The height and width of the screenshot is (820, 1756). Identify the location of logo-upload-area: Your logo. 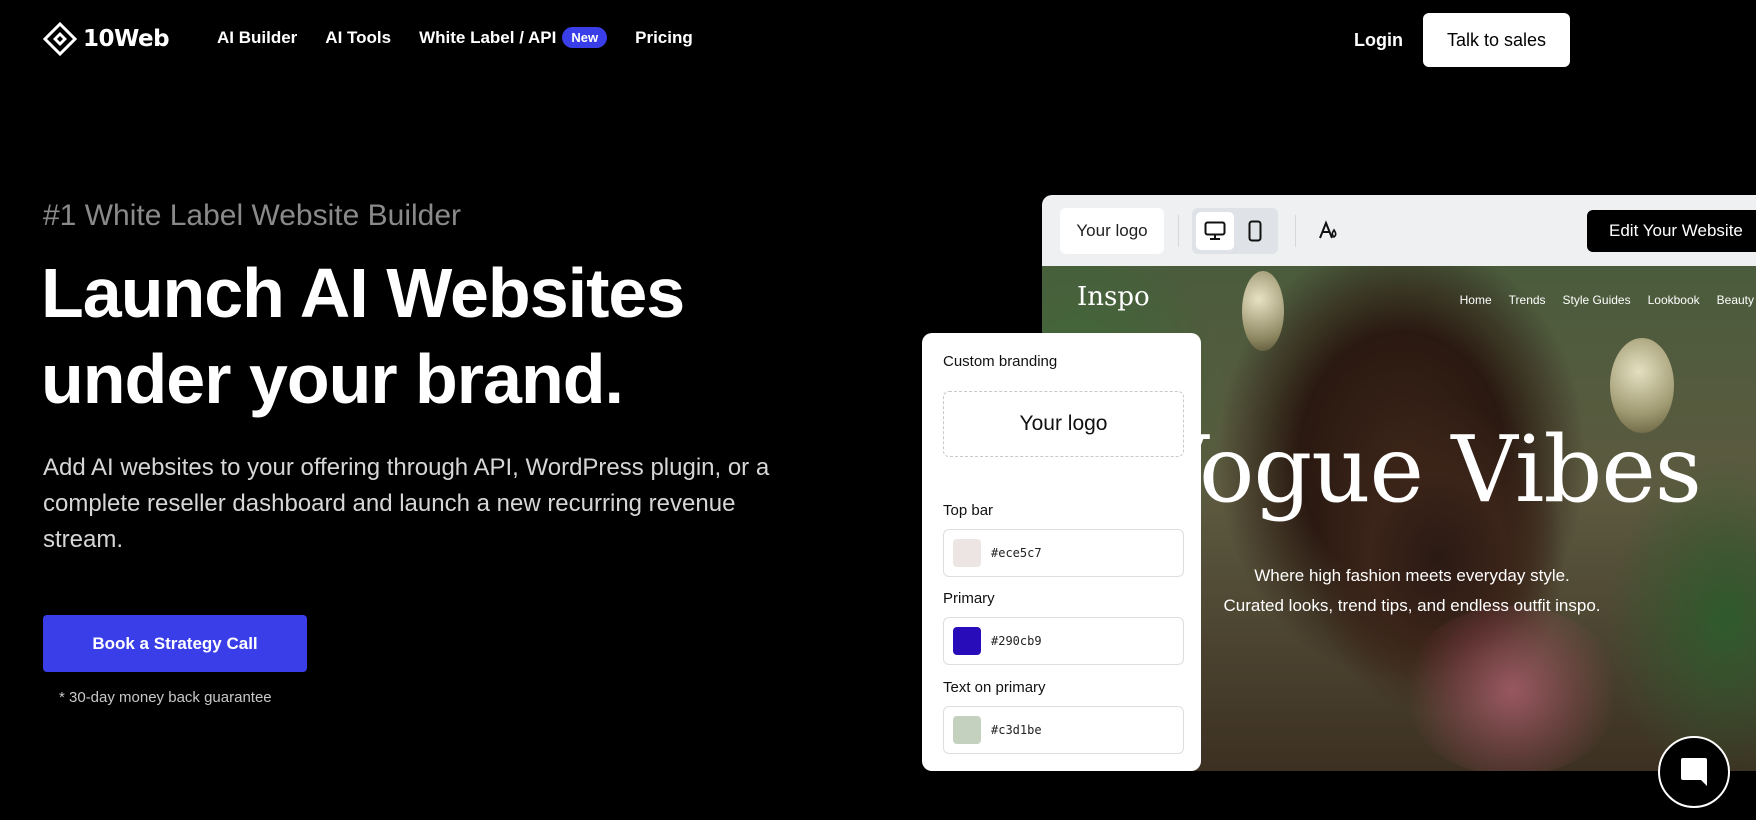
(1063, 424).